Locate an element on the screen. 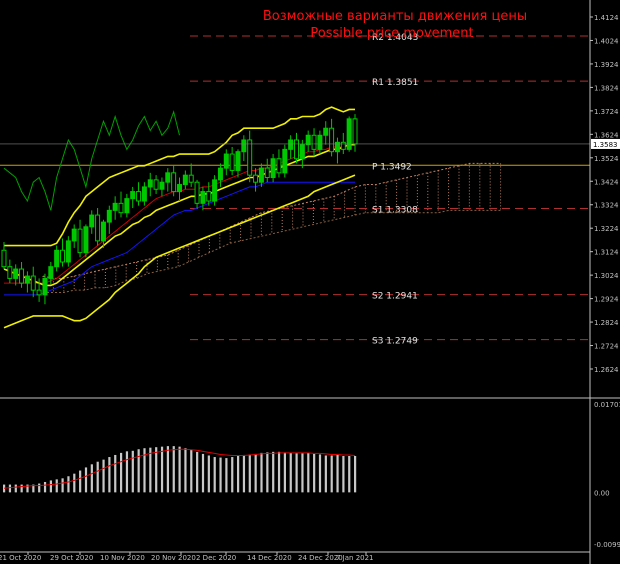 The image size is (620, 564). price-tick-label: 1.3224 is located at coordinates (606, 229).